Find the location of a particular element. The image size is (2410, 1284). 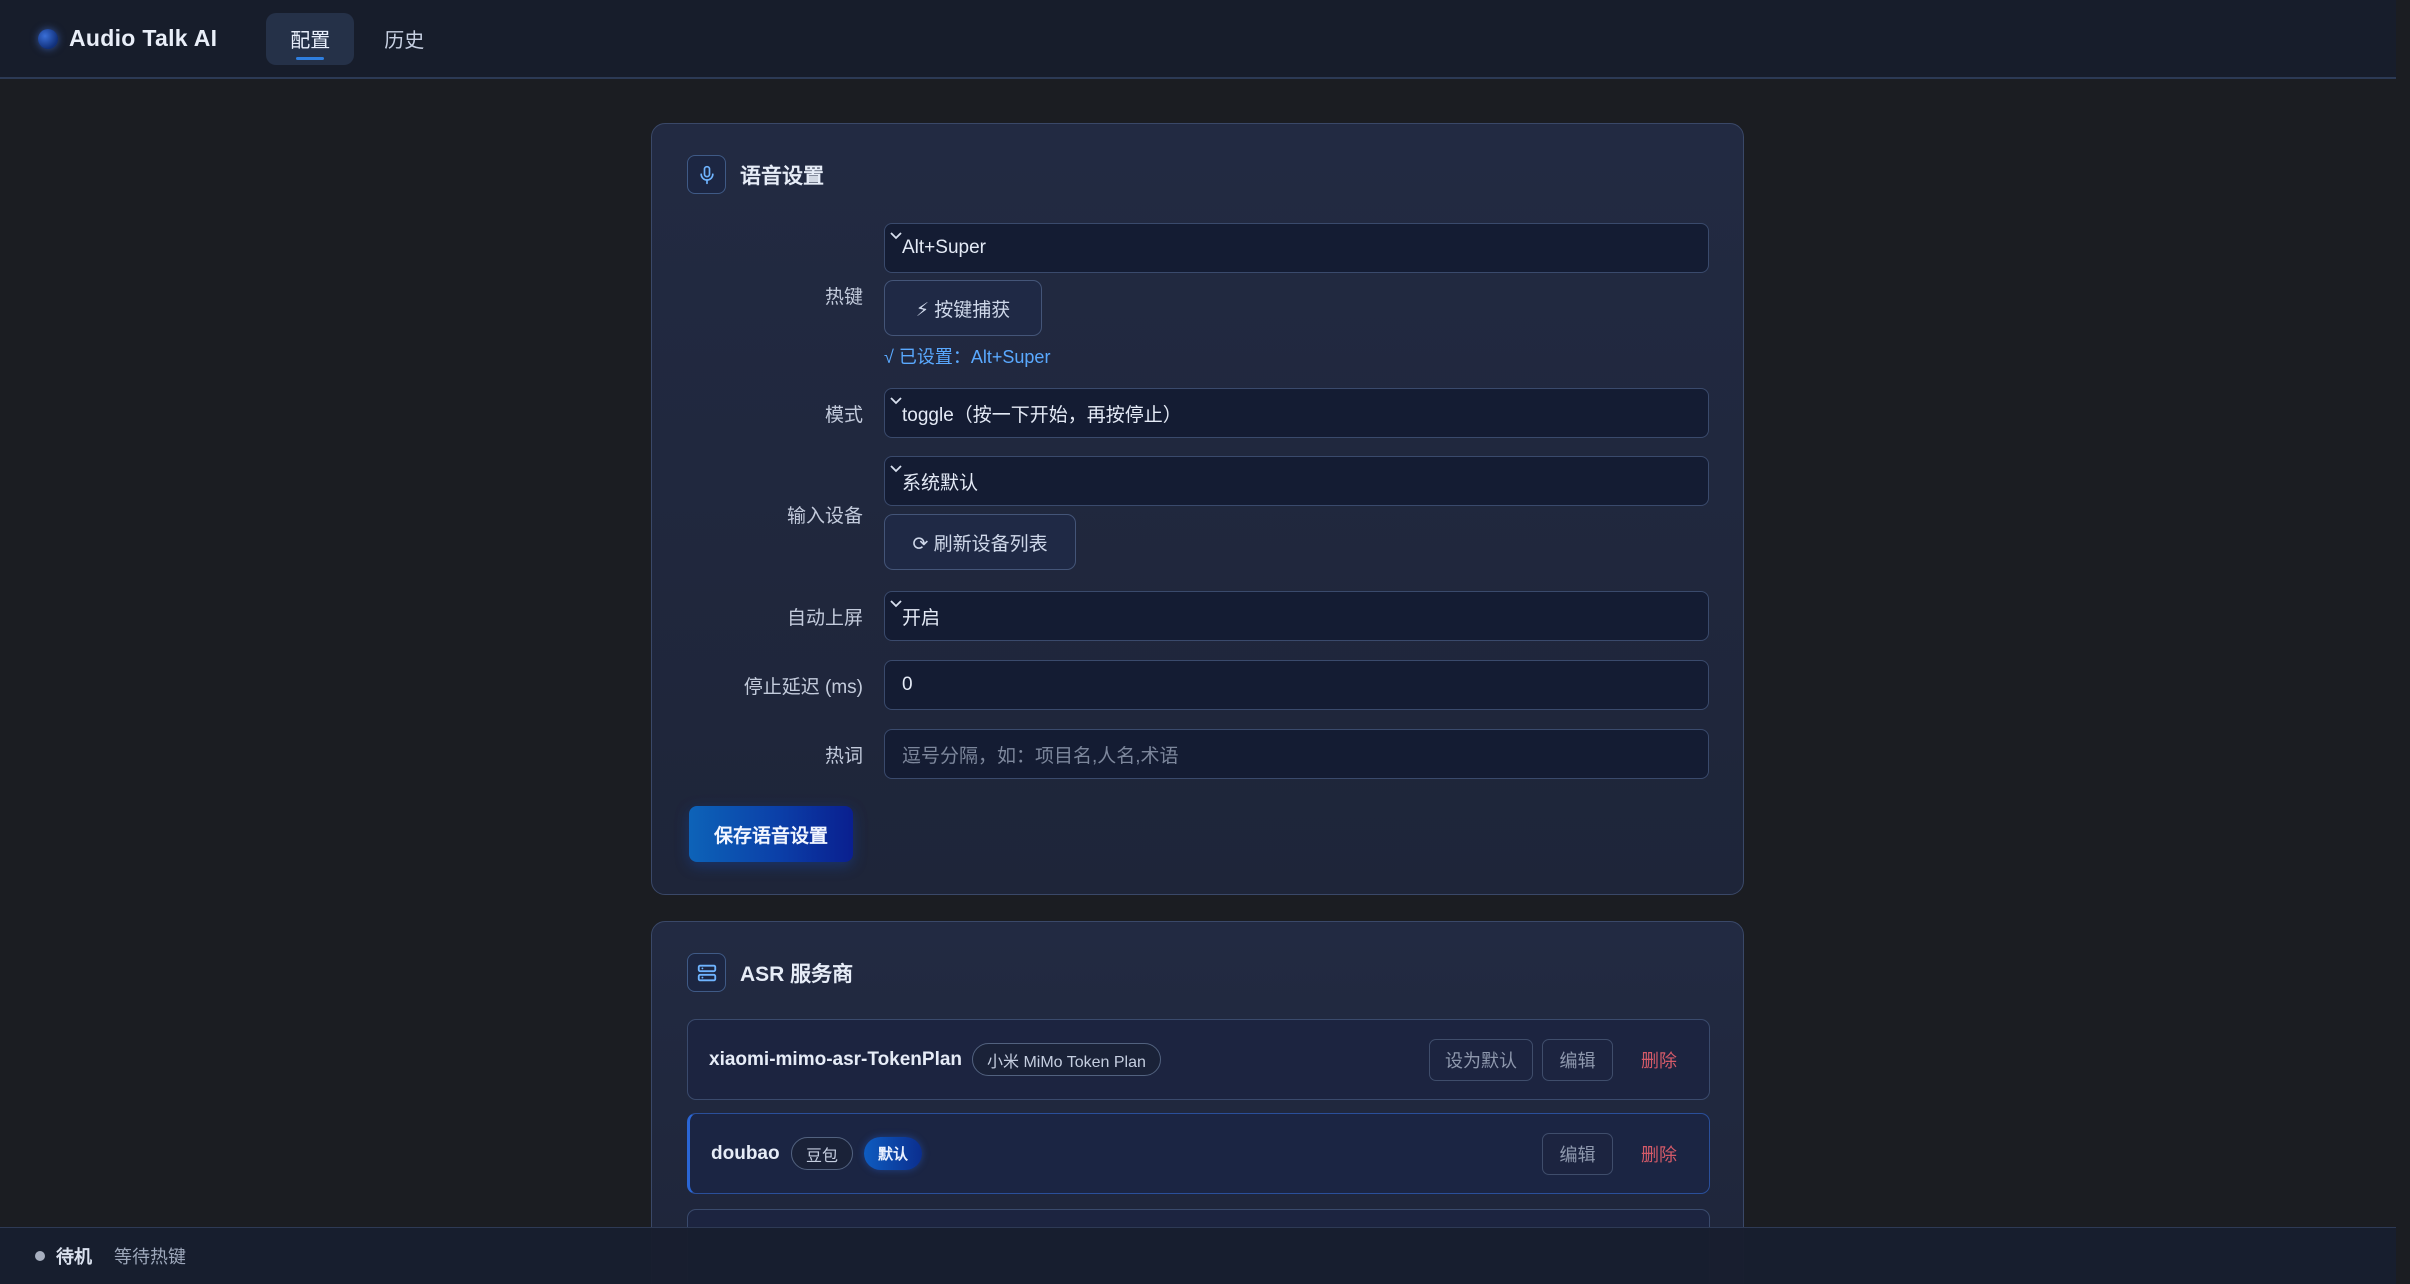

refresh-devices-button: ⟳ 刷新设备列表 is located at coordinates (980, 542).